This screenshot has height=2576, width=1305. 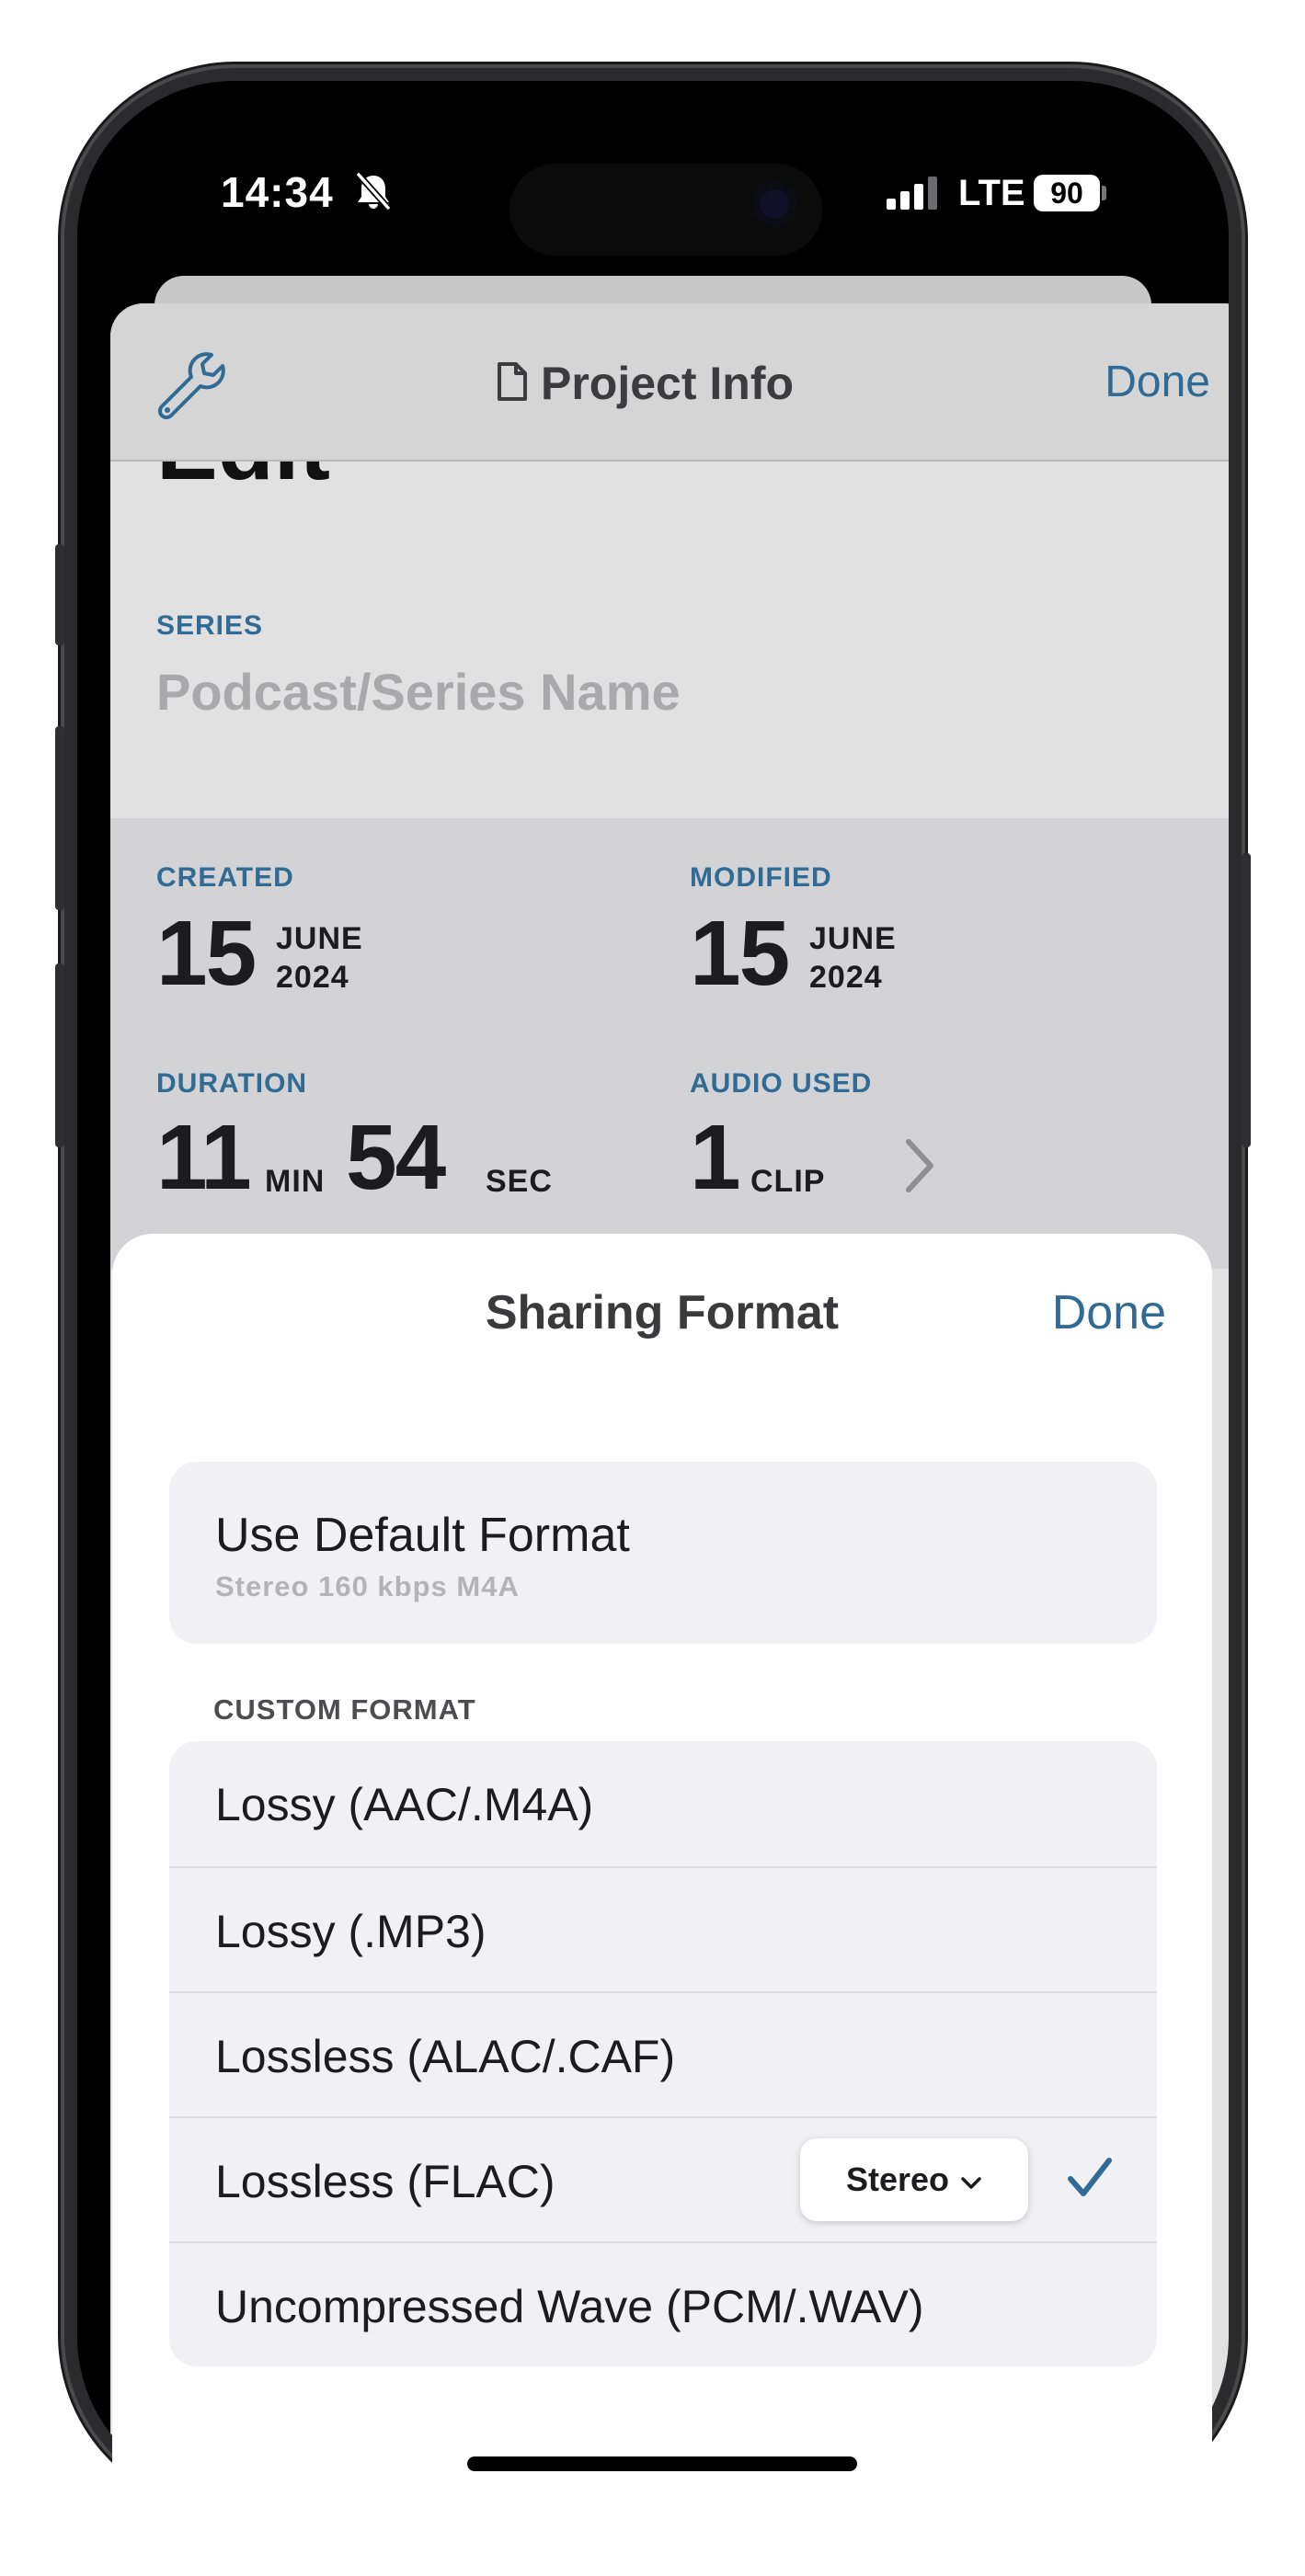 I want to click on duration-sec-unit: SEC, so click(x=519, y=1181).